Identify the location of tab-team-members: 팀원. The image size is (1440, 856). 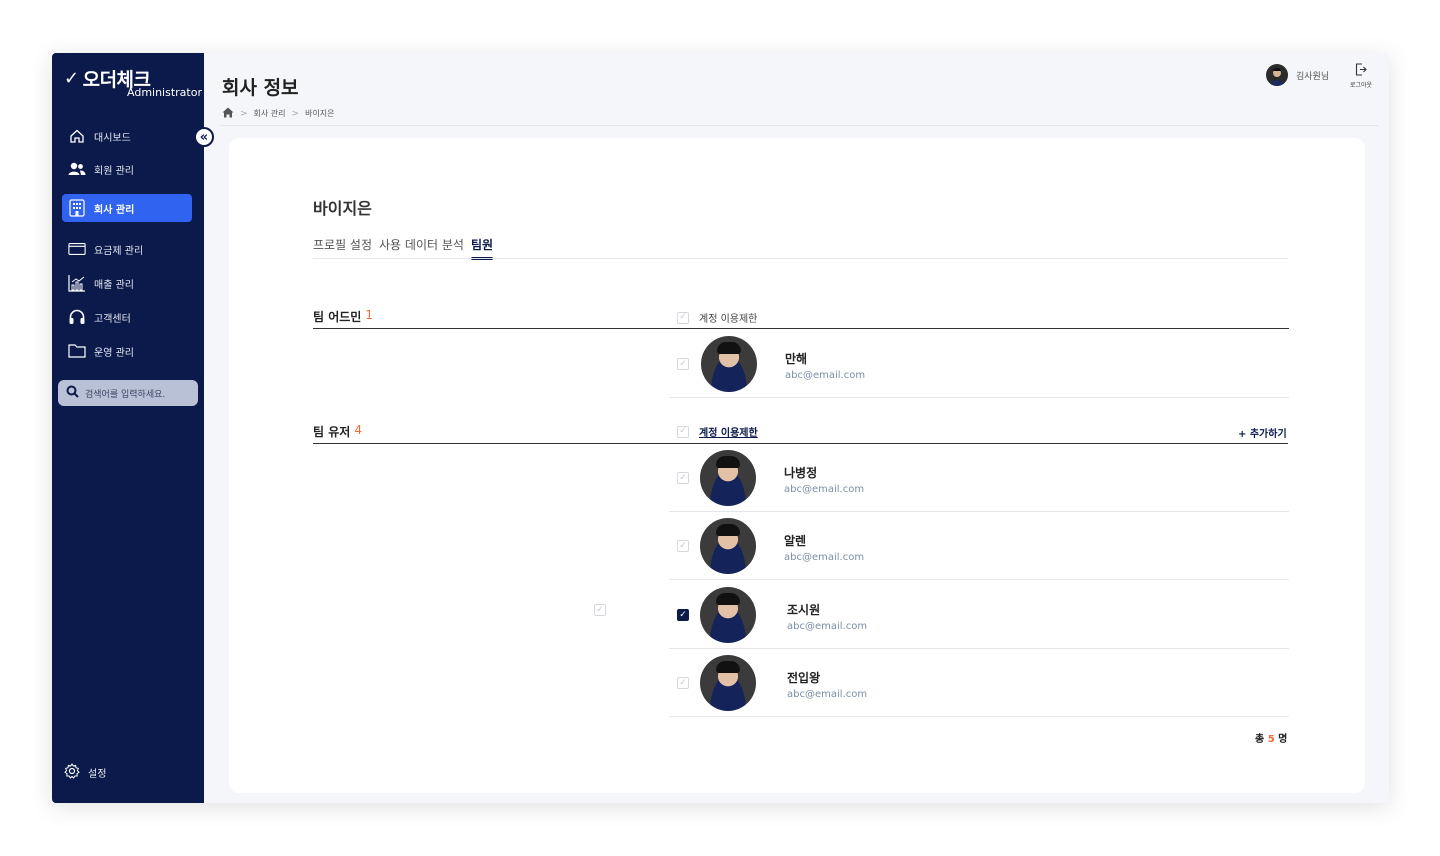
(482, 248).